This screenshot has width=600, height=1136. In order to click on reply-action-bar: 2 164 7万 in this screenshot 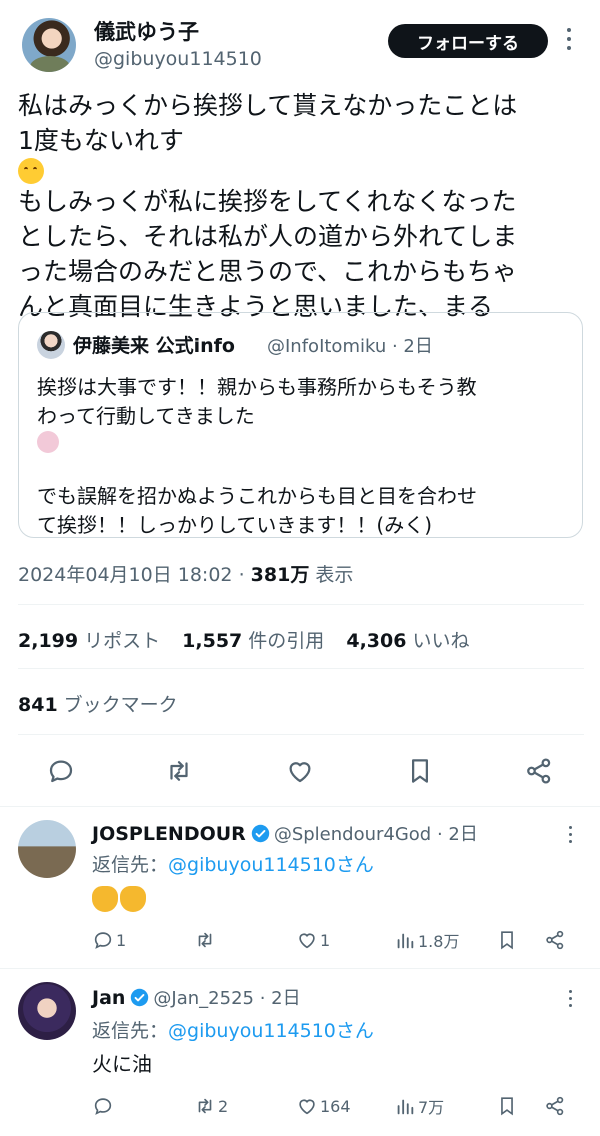, I will do `click(300, 1106)`.